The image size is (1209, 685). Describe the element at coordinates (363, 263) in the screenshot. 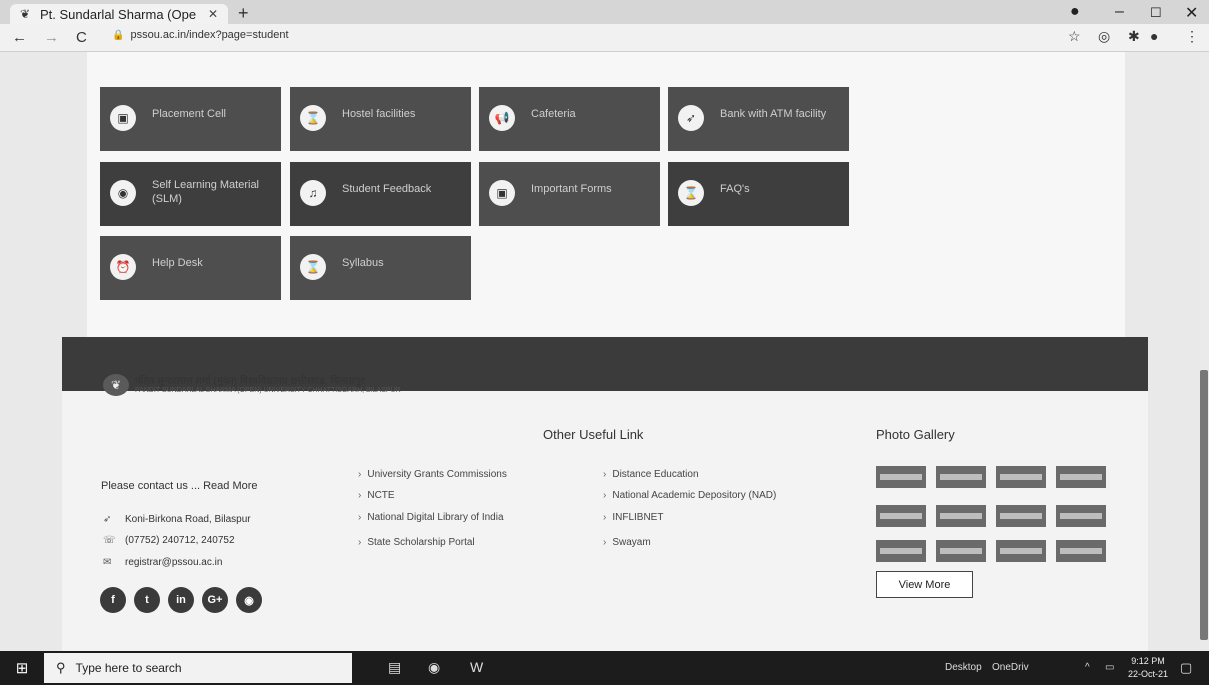

I see `tile-label: Syllabus` at that location.